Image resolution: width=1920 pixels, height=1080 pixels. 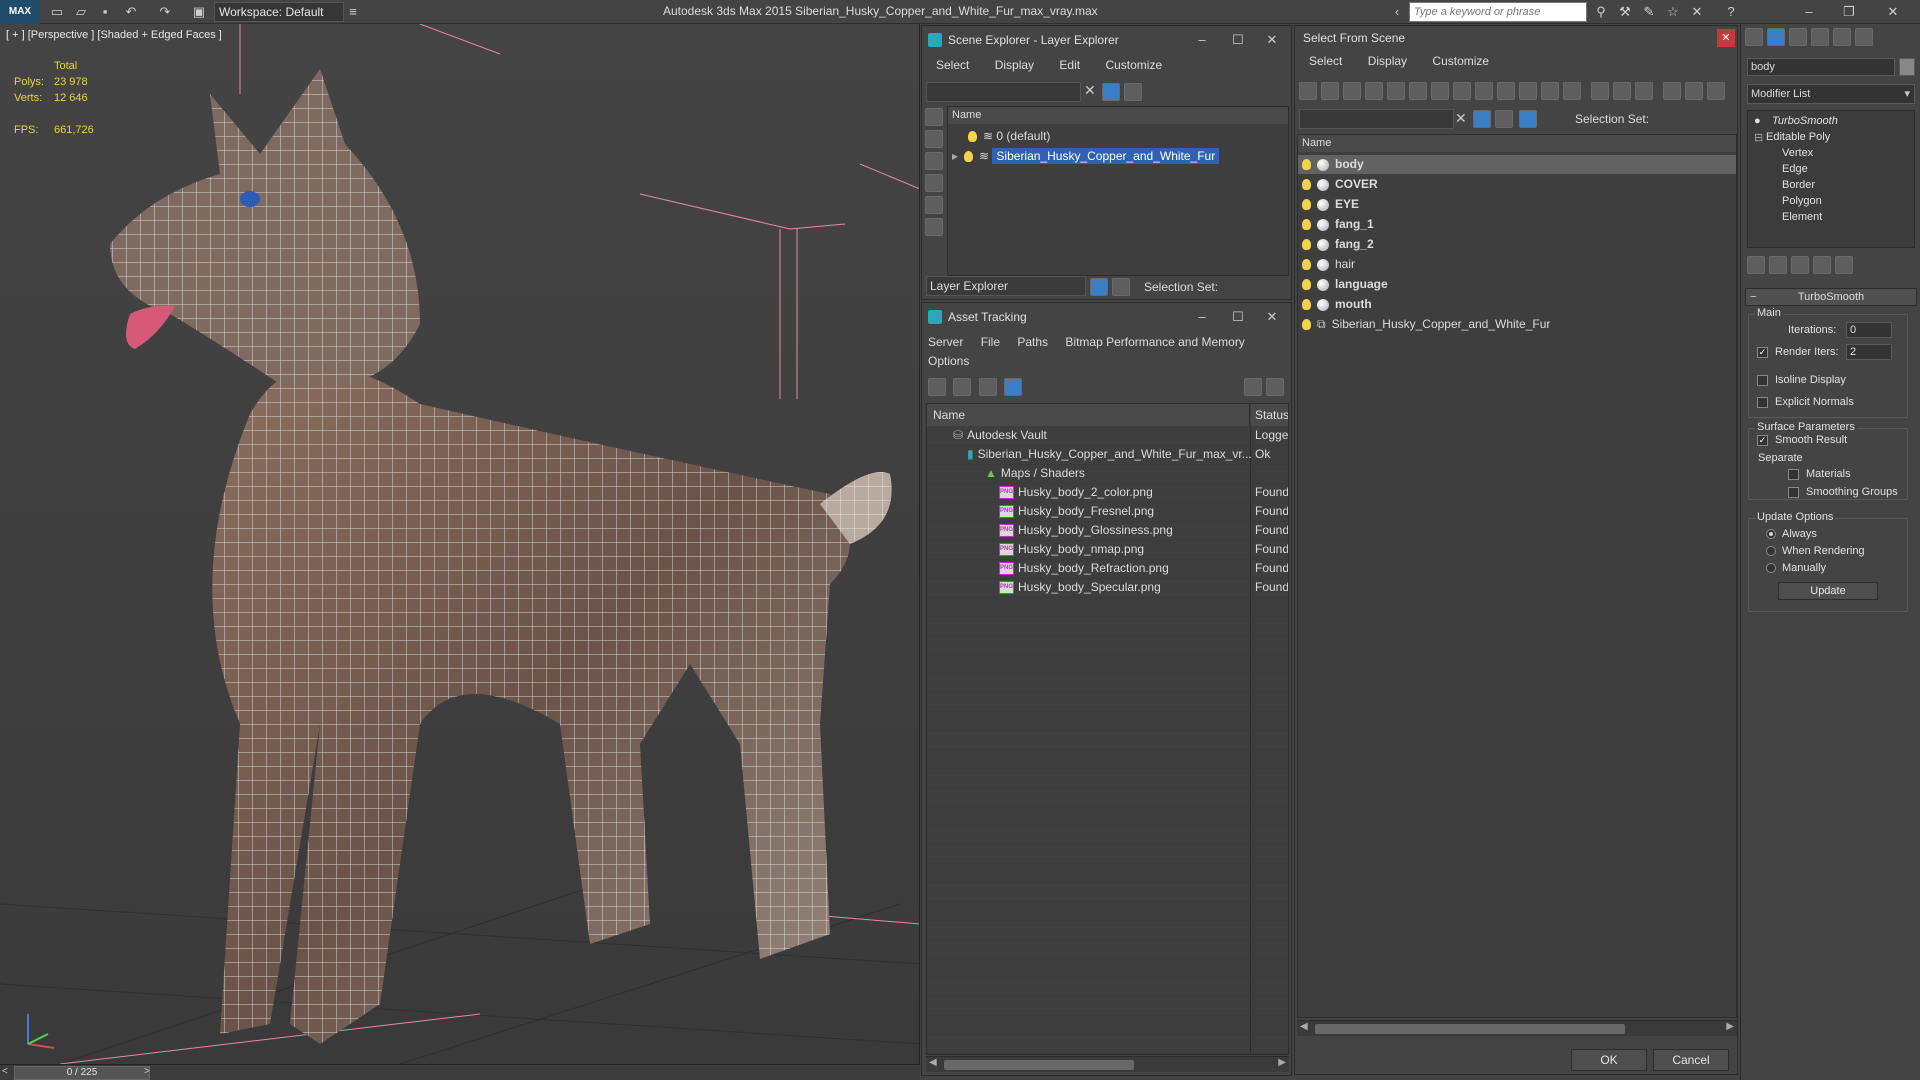 What do you see at coordinates (1765, 440) in the screenshot?
I see `smooth-result-checkbox: ✓` at bounding box center [1765, 440].